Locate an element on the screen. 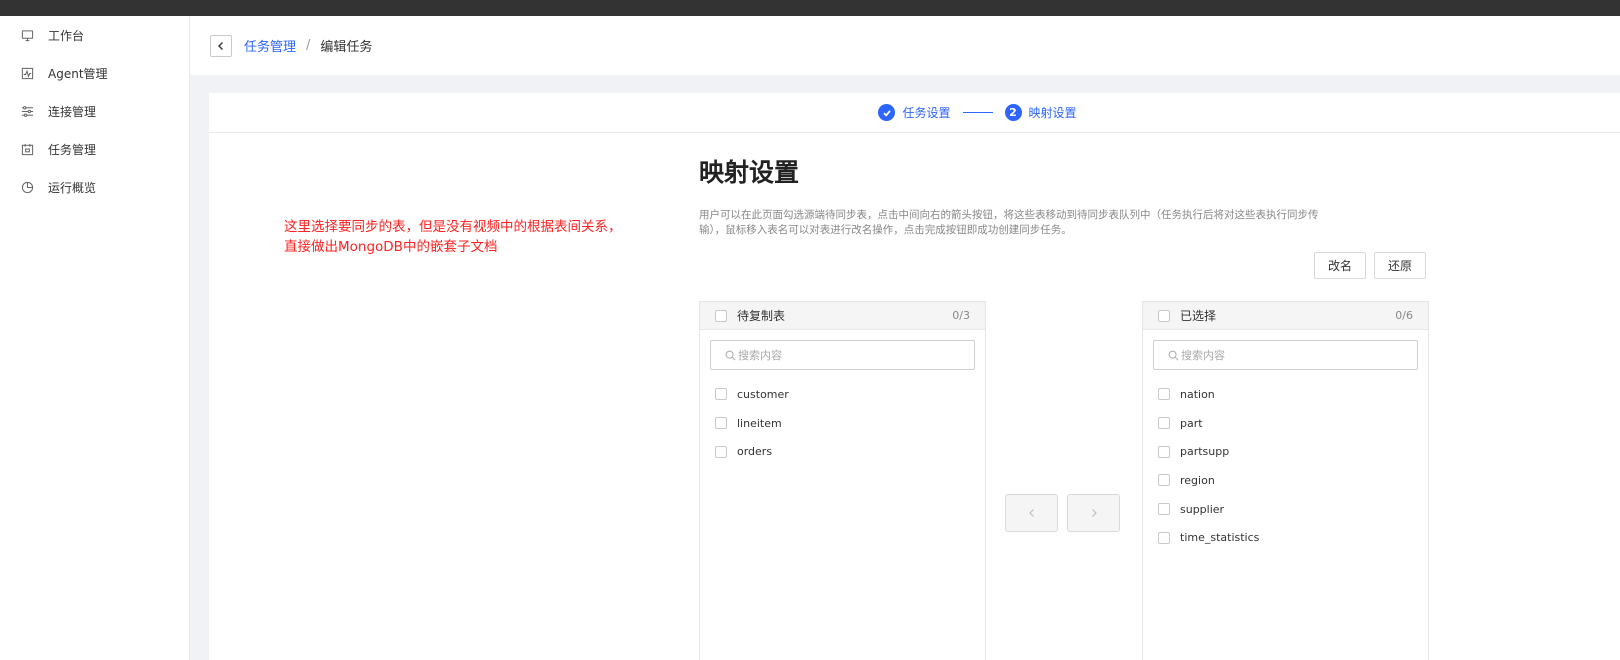 This screenshot has height=660, width=1620. list-item: region is located at coordinates (1285, 480).